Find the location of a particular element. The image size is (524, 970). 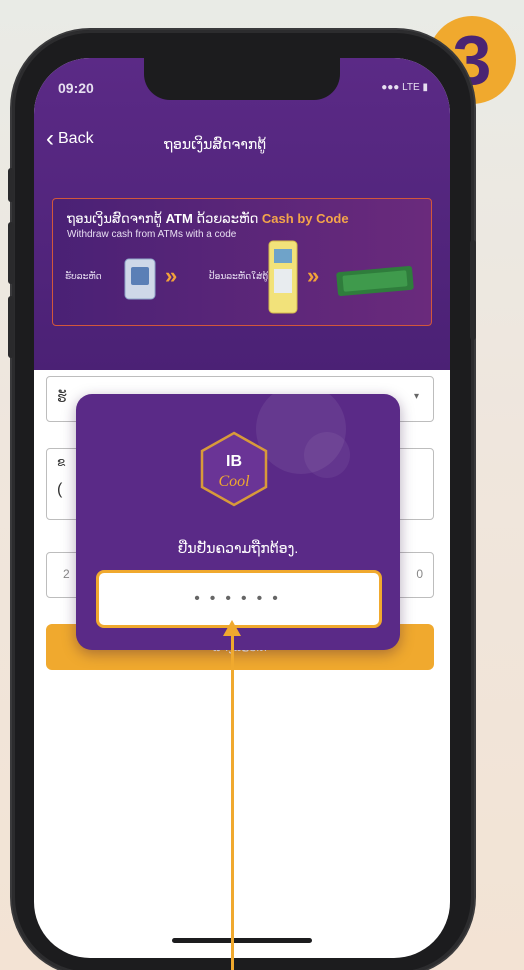

banner-title-atm: ATM is located at coordinates (179, 218).